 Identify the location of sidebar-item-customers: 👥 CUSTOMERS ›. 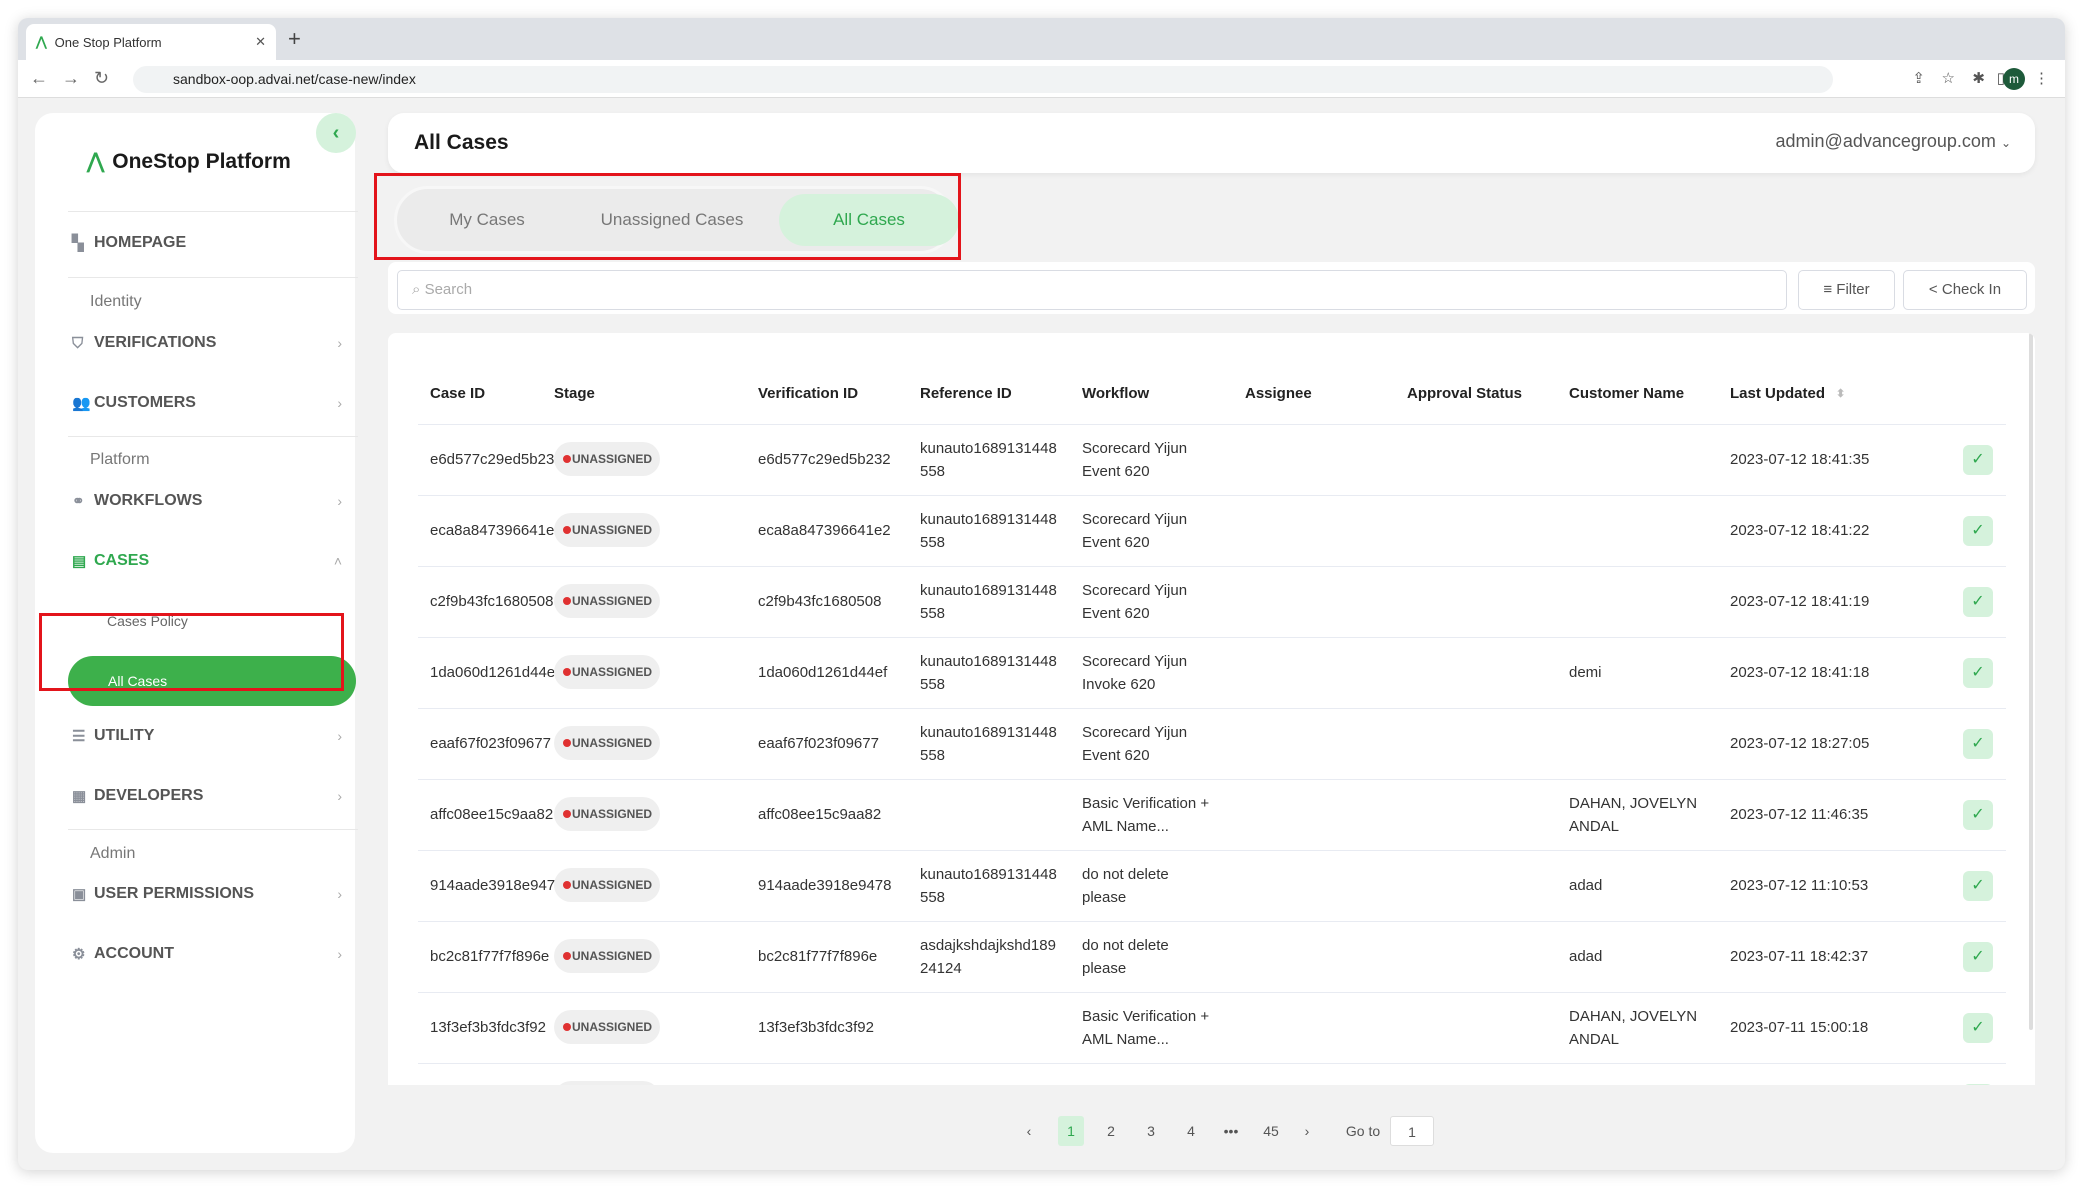
(207, 403).